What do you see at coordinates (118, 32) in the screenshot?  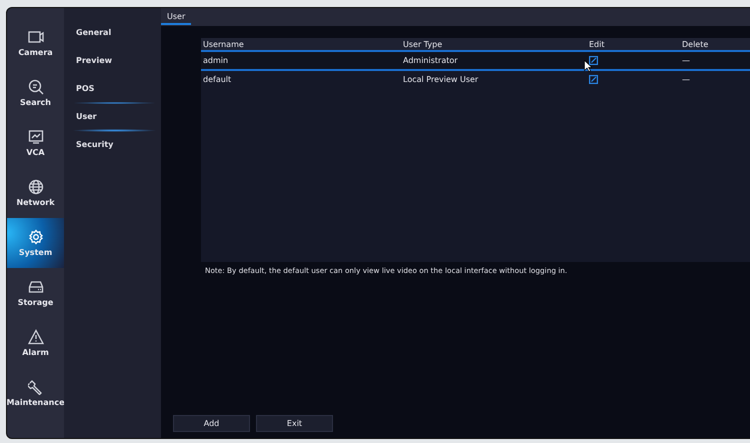 I see `submenu-item: General` at bounding box center [118, 32].